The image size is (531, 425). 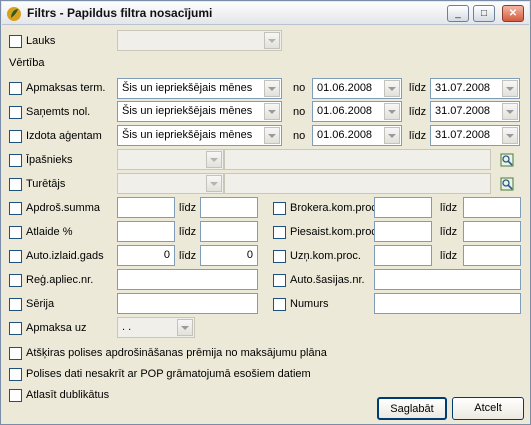 I want to click on serija-field, so click(x=187, y=303).